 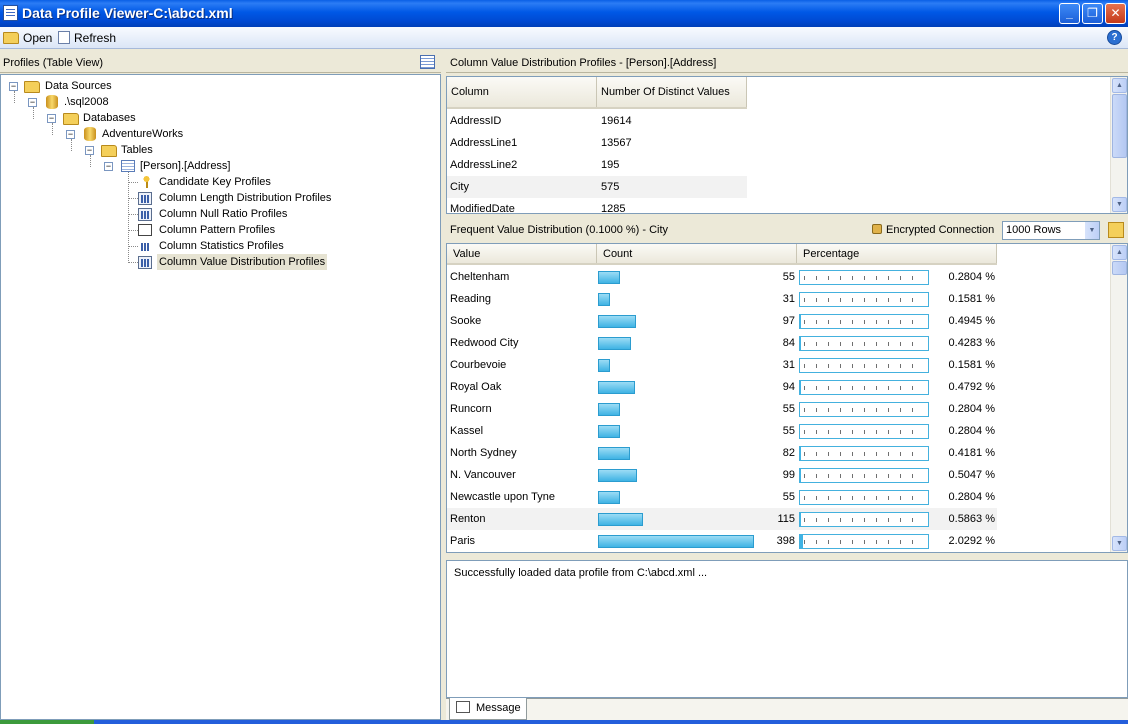 I want to click on table-row: ModifiedDate 1285, so click(x=597, y=206).